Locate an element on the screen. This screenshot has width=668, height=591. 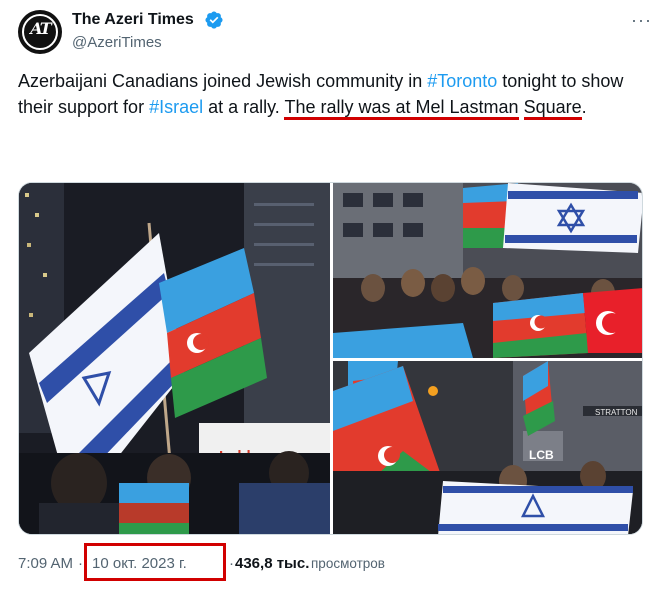
highlighted-text: The rally was at Mel Lastman is located at coordinates (401, 108).